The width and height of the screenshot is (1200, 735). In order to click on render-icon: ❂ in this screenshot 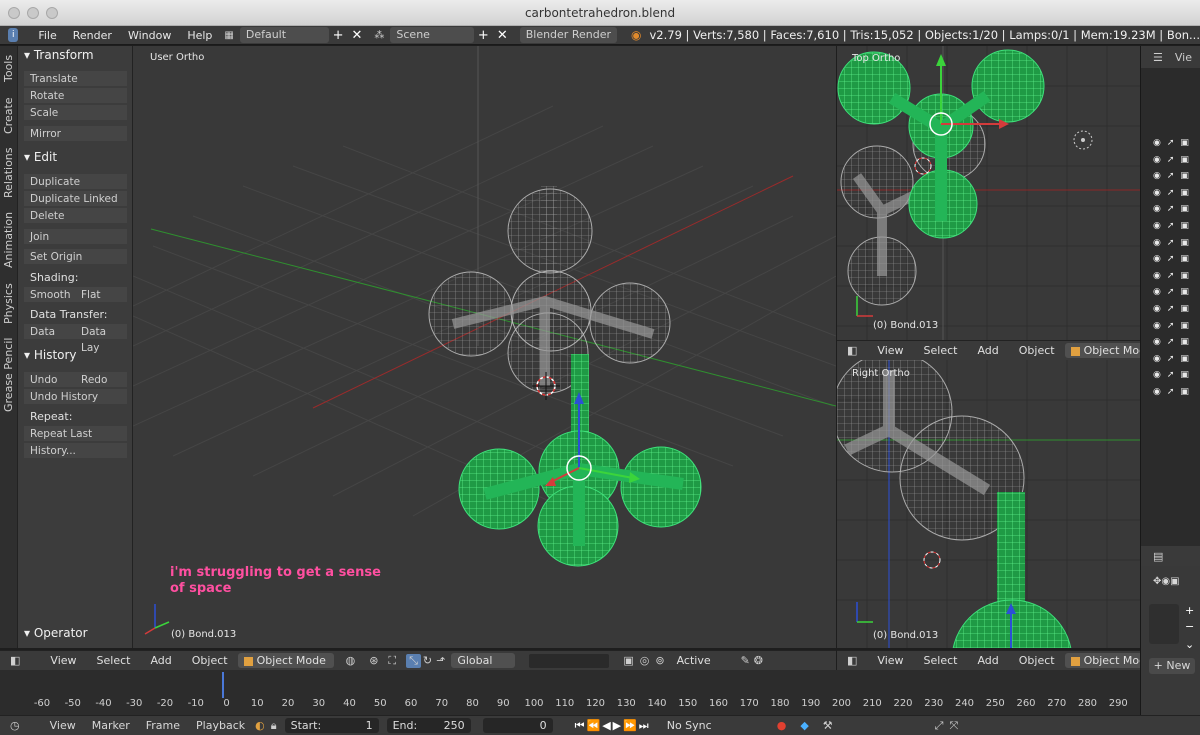, I will do `click(758, 660)`.